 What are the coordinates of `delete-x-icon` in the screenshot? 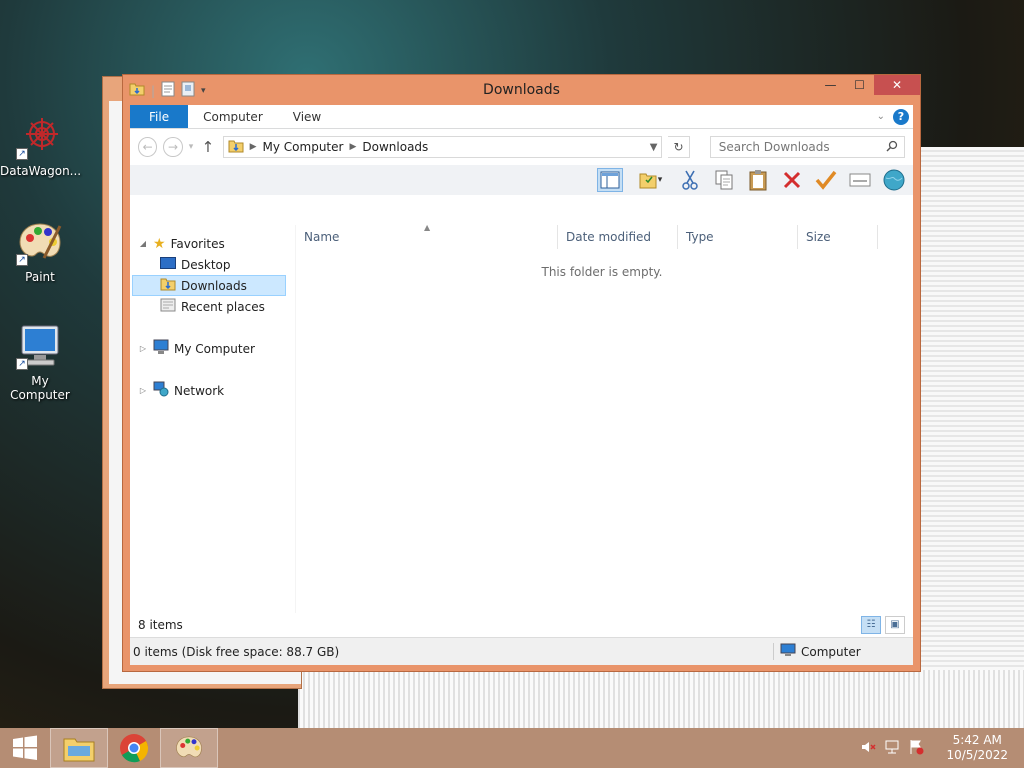 It's located at (792, 180).